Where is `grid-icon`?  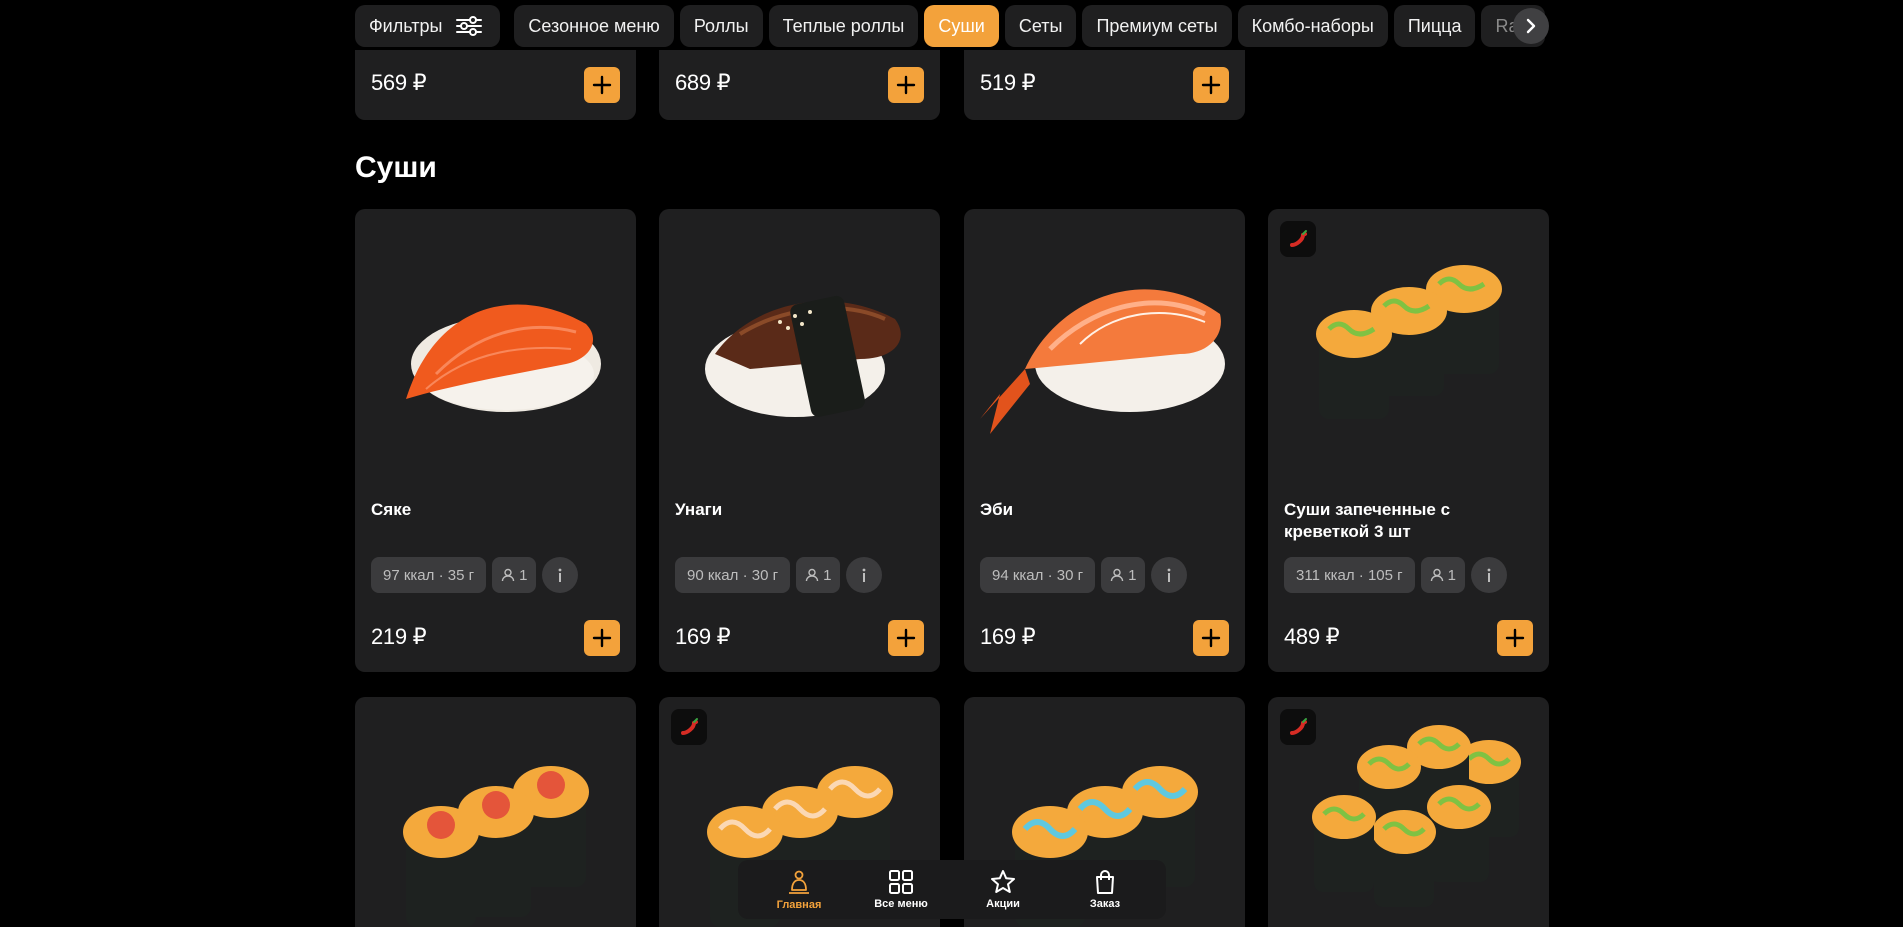
grid-icon is located at coordinates (901, 882).